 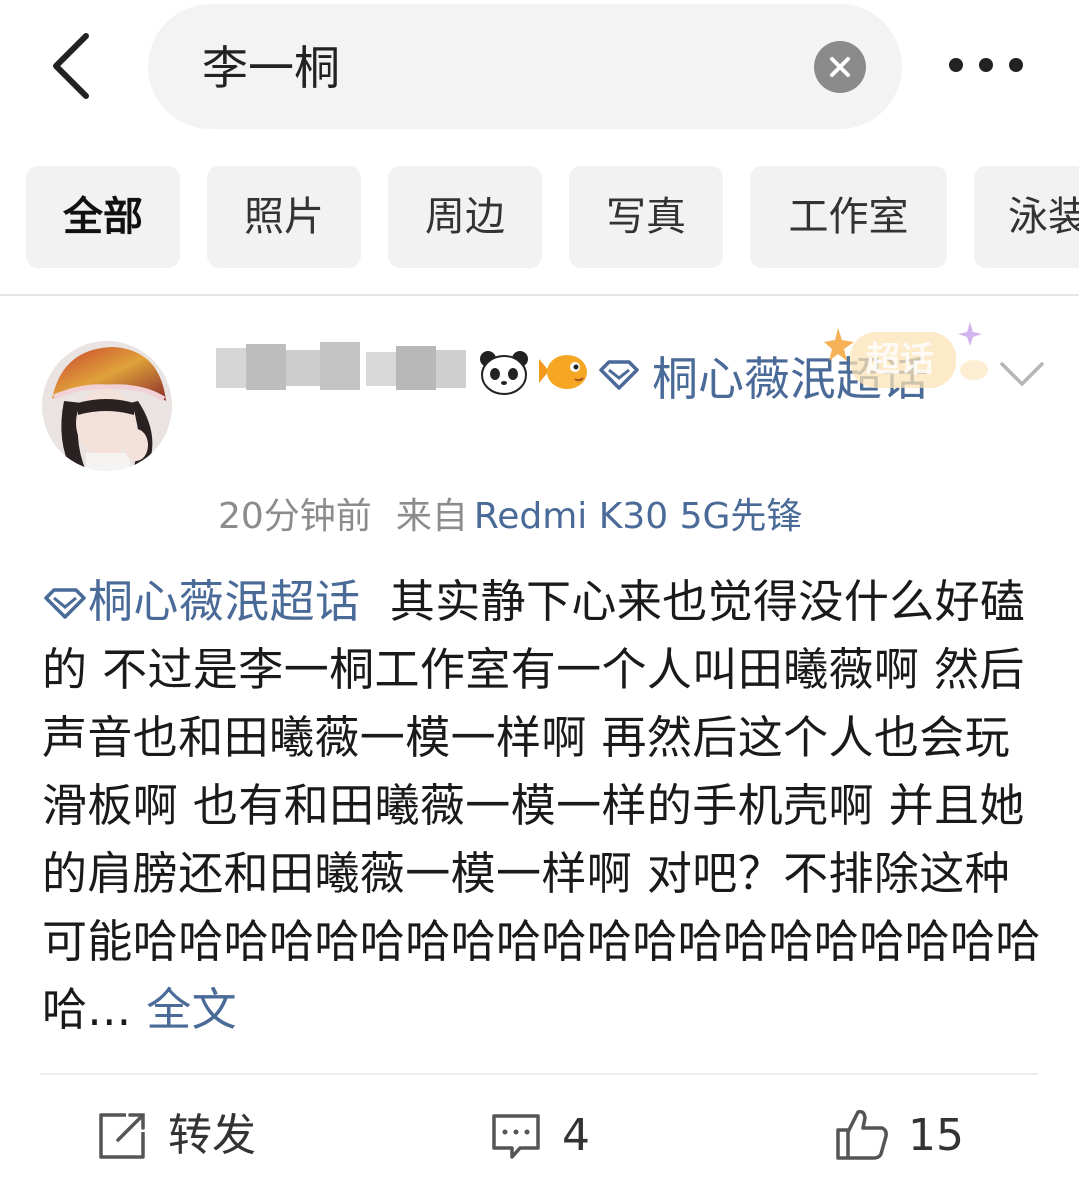 I want to click on comment-bubble-icon, so click(x=516, y=1136).